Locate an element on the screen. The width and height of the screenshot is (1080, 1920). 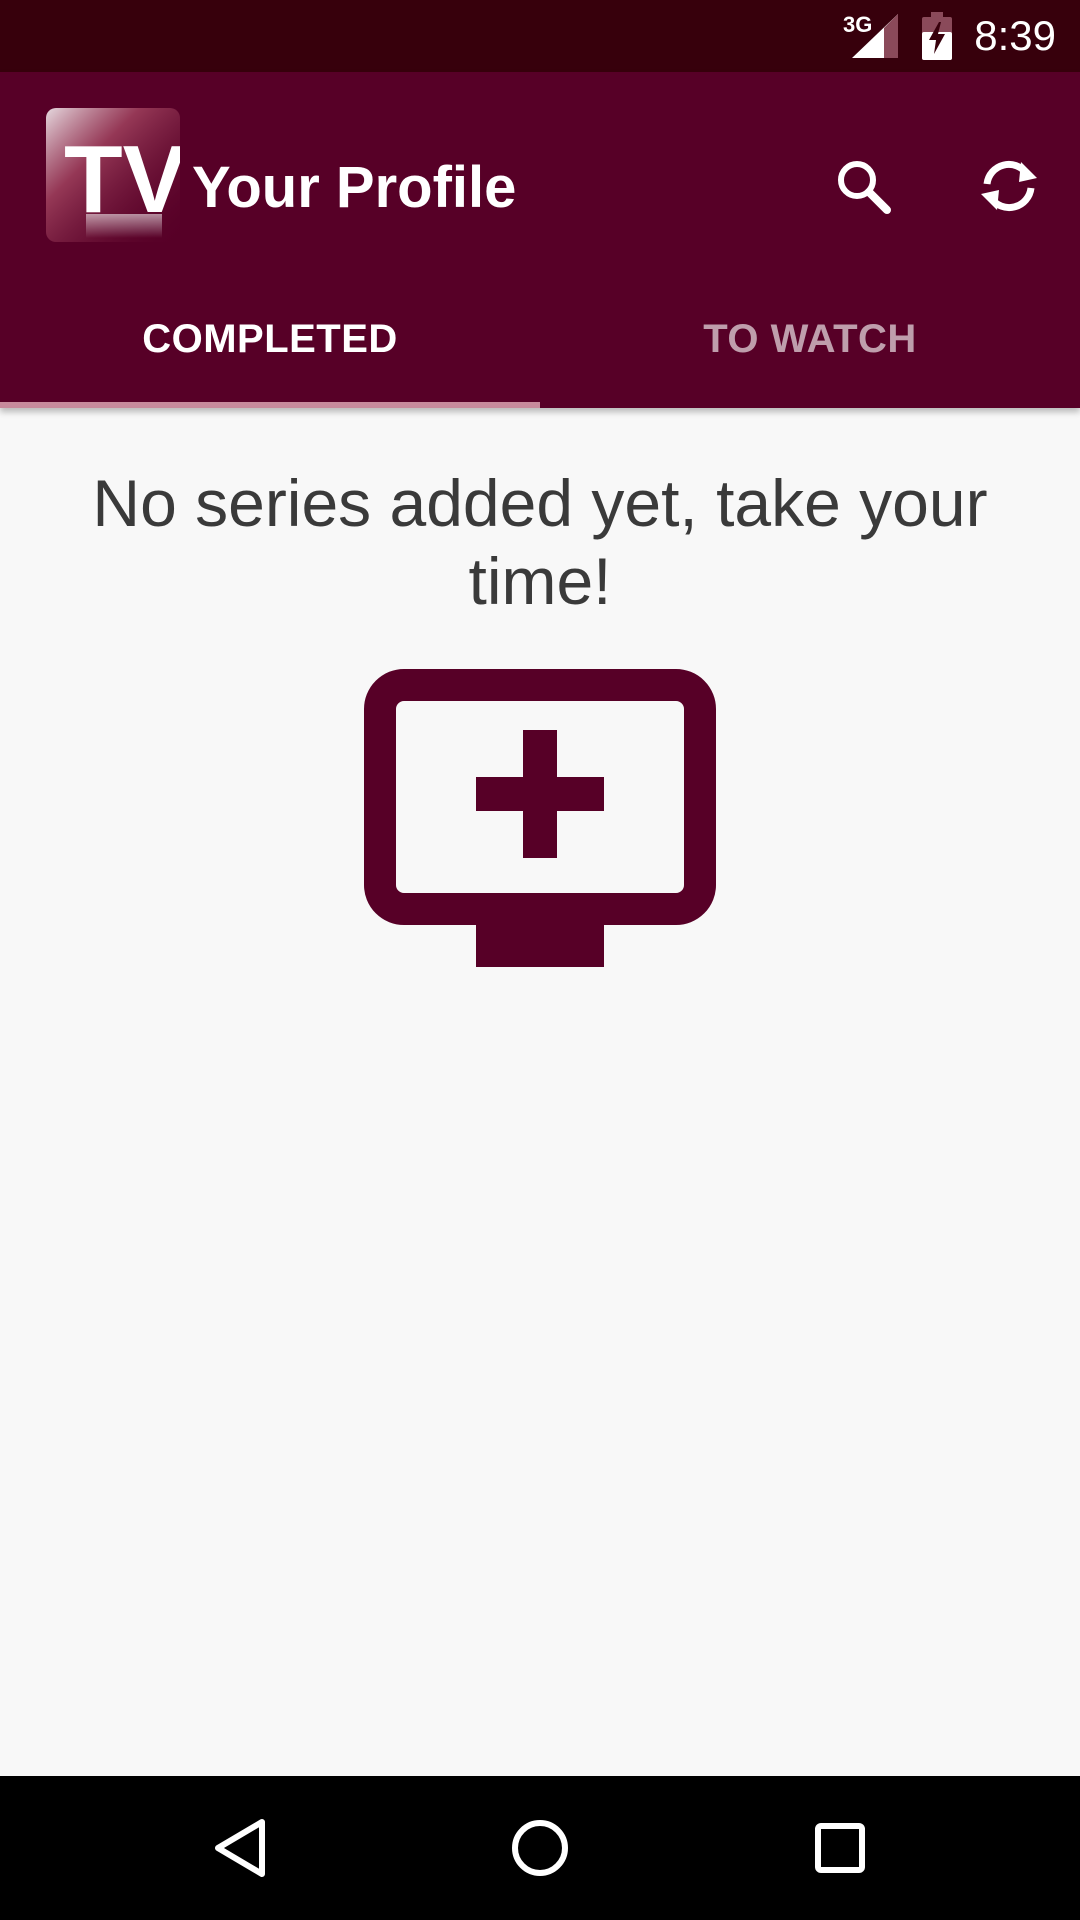
back-button is located at coordinates (240, 1848).